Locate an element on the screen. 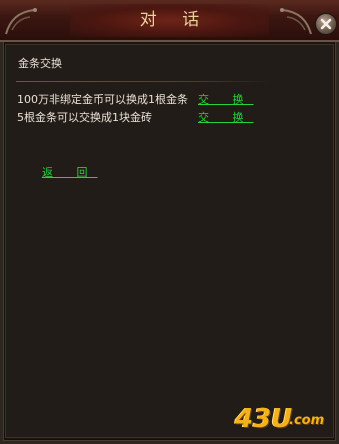 This screenshot has height=444, width=339. ornament-icon is located at coordinates (296, 21).